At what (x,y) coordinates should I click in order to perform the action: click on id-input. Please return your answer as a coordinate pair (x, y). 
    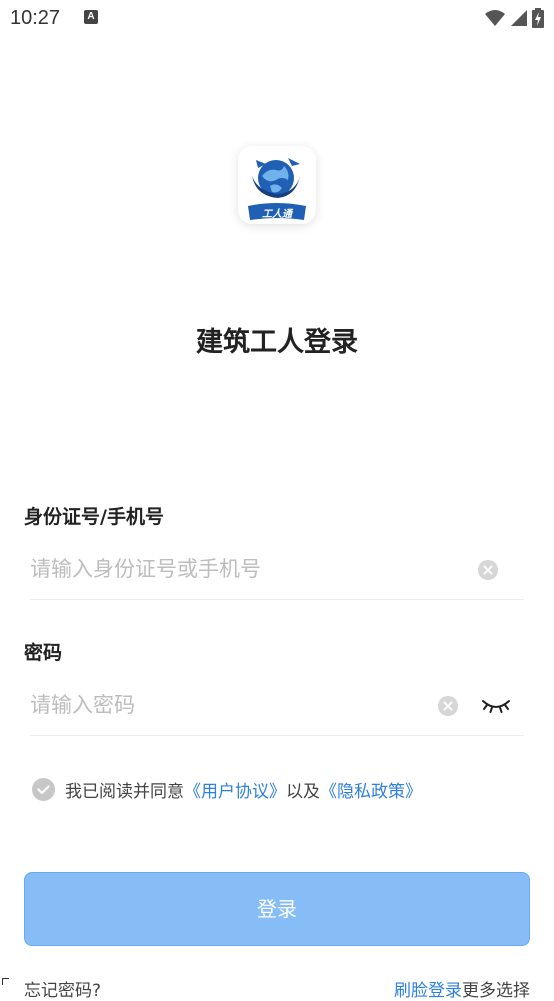
    Looking at the image, I should click on (240, 569).